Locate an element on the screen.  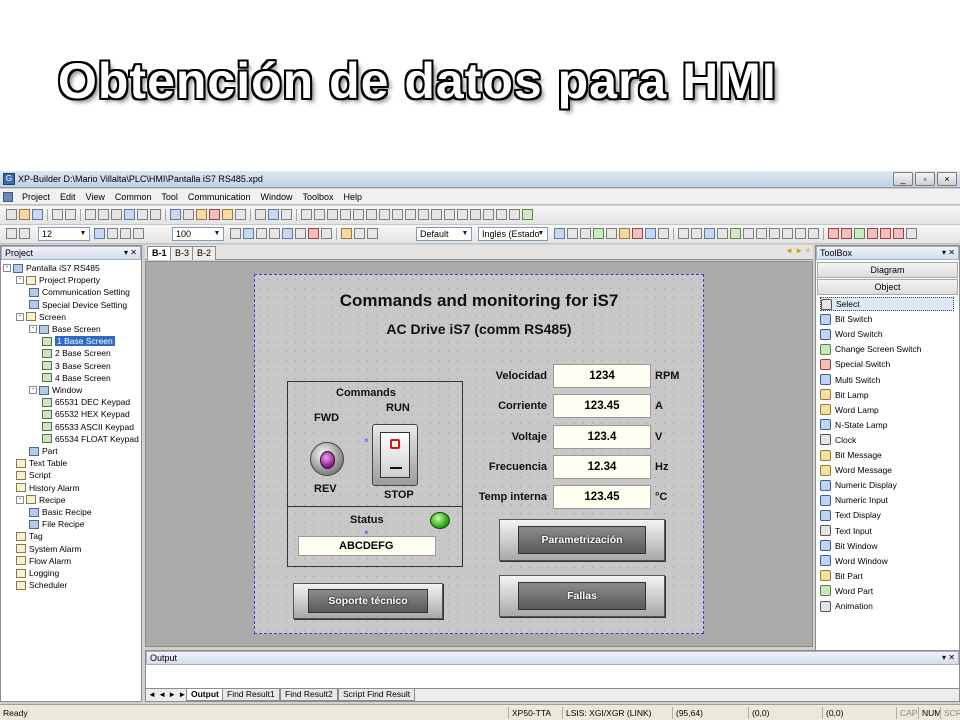
lock-icon is located at coordinates (240, 214).